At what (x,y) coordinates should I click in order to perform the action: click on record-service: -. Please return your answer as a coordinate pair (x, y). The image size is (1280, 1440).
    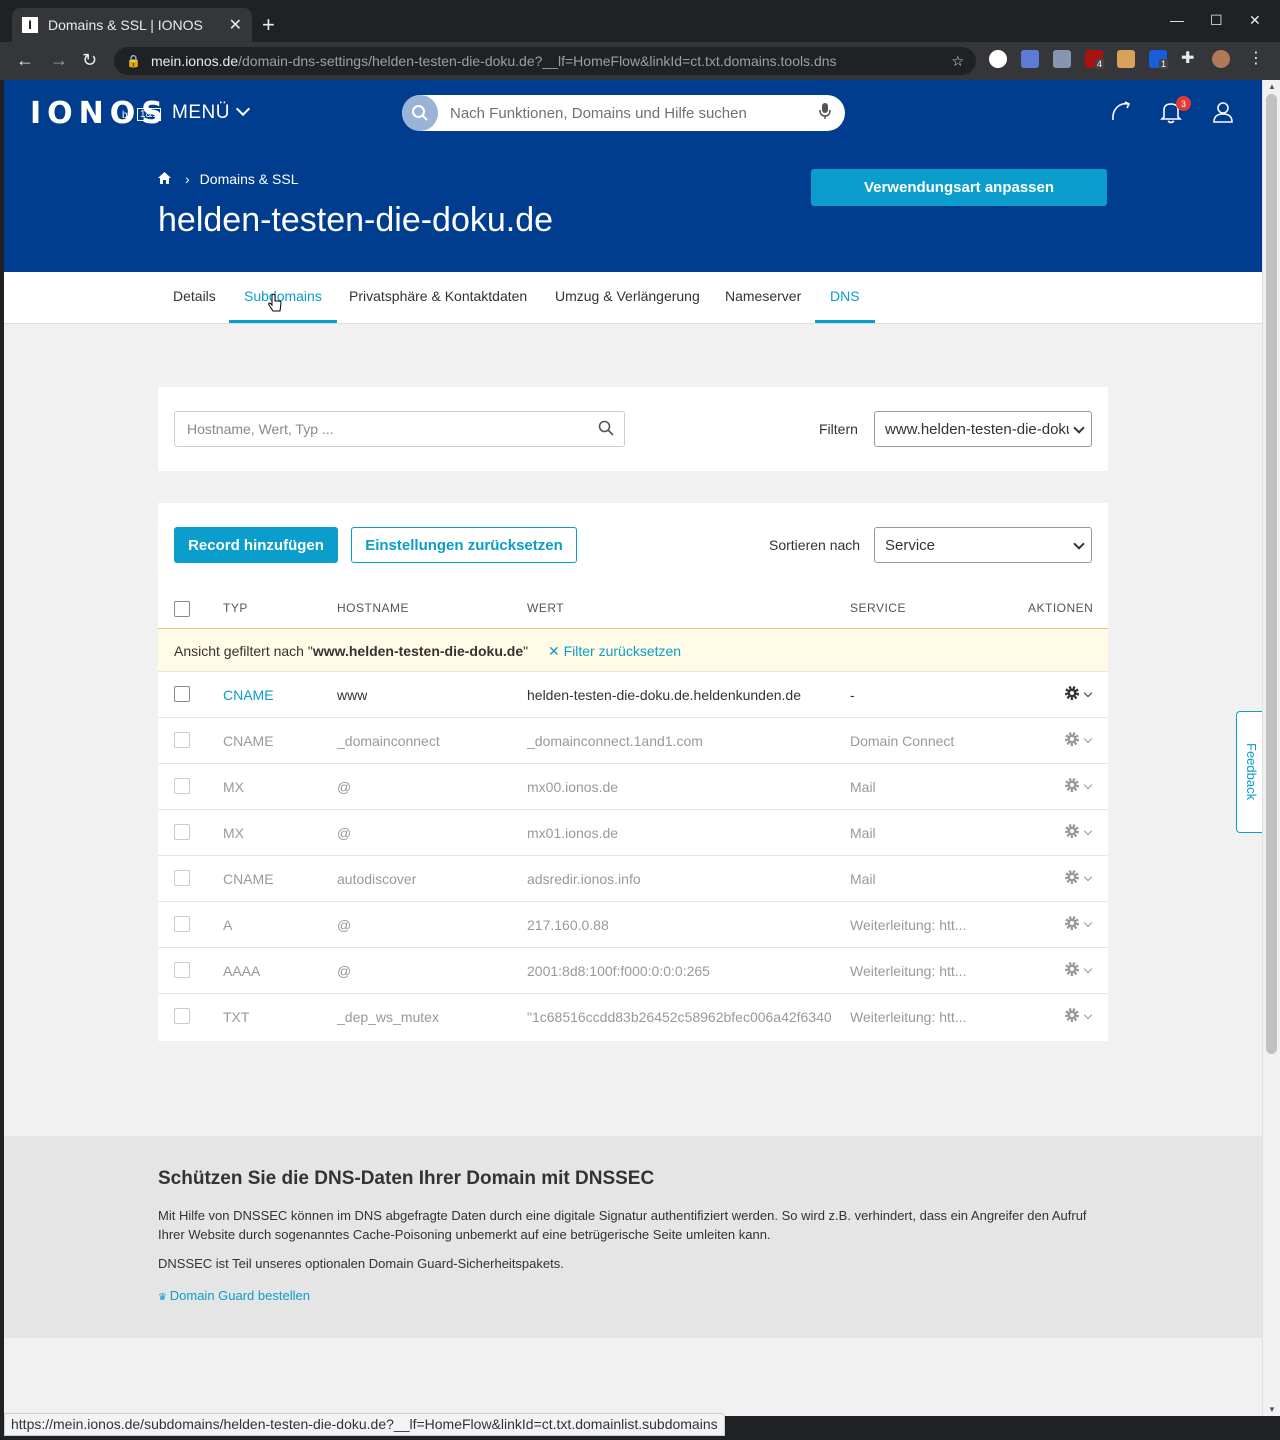
    Looking at the image, I should click on (852, 695).